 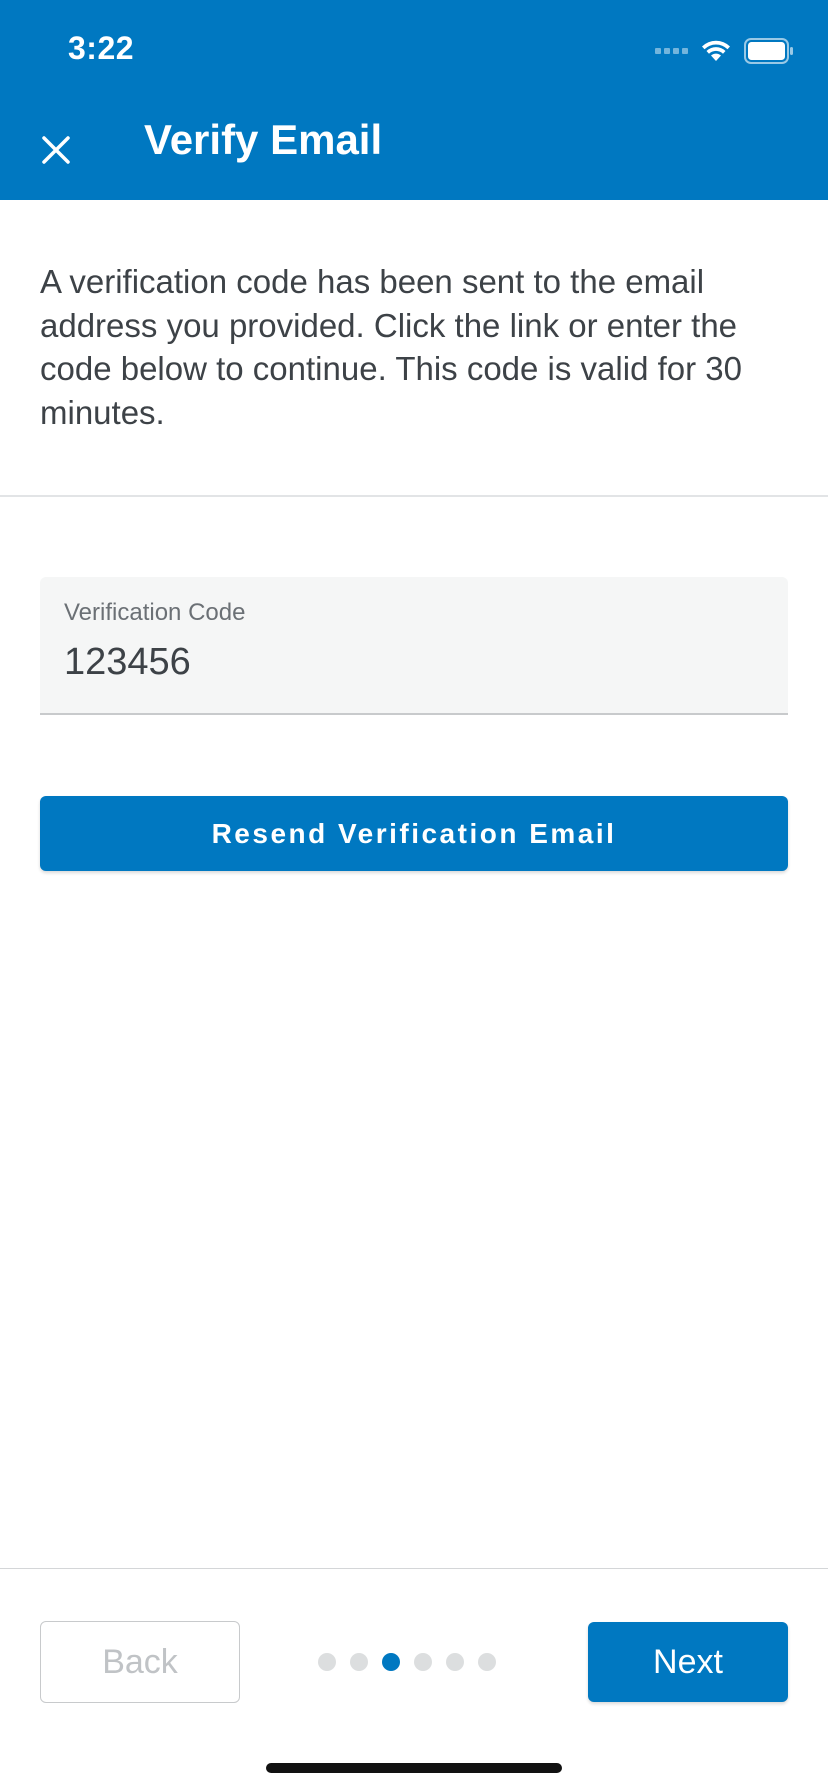 What do you see at coordinates (688, 1662) in the screenshot?
I see `next-button: Next` at bounding box center [688, 1662].